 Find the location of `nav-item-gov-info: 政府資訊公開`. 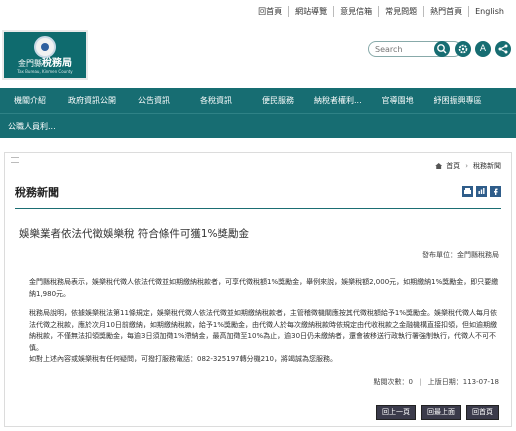

nav-item-gov-info: 政府資訊公開 is located at coordinates (89, 100).